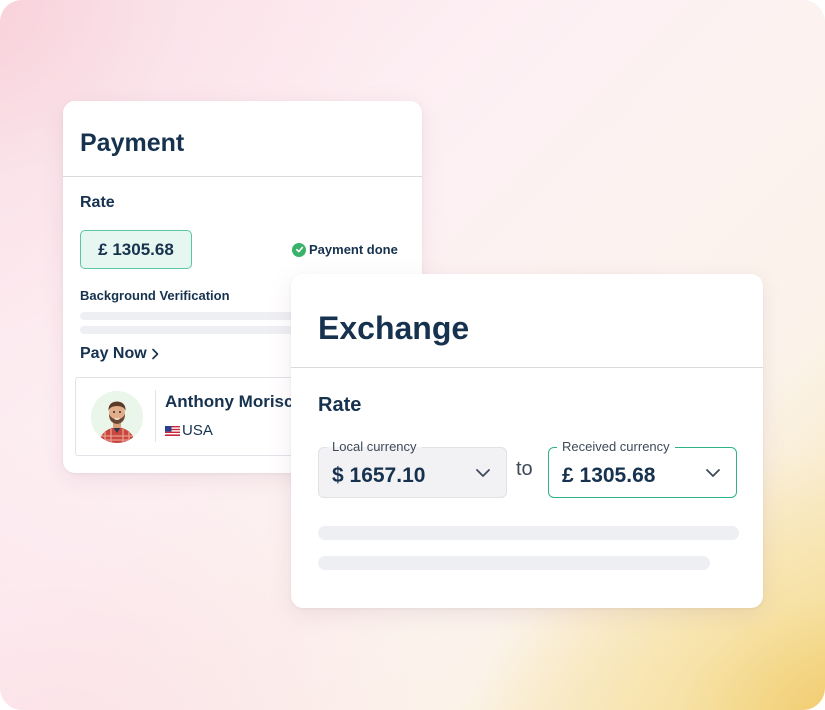  I want to click on chevron-right-icon, so click(154, 354).